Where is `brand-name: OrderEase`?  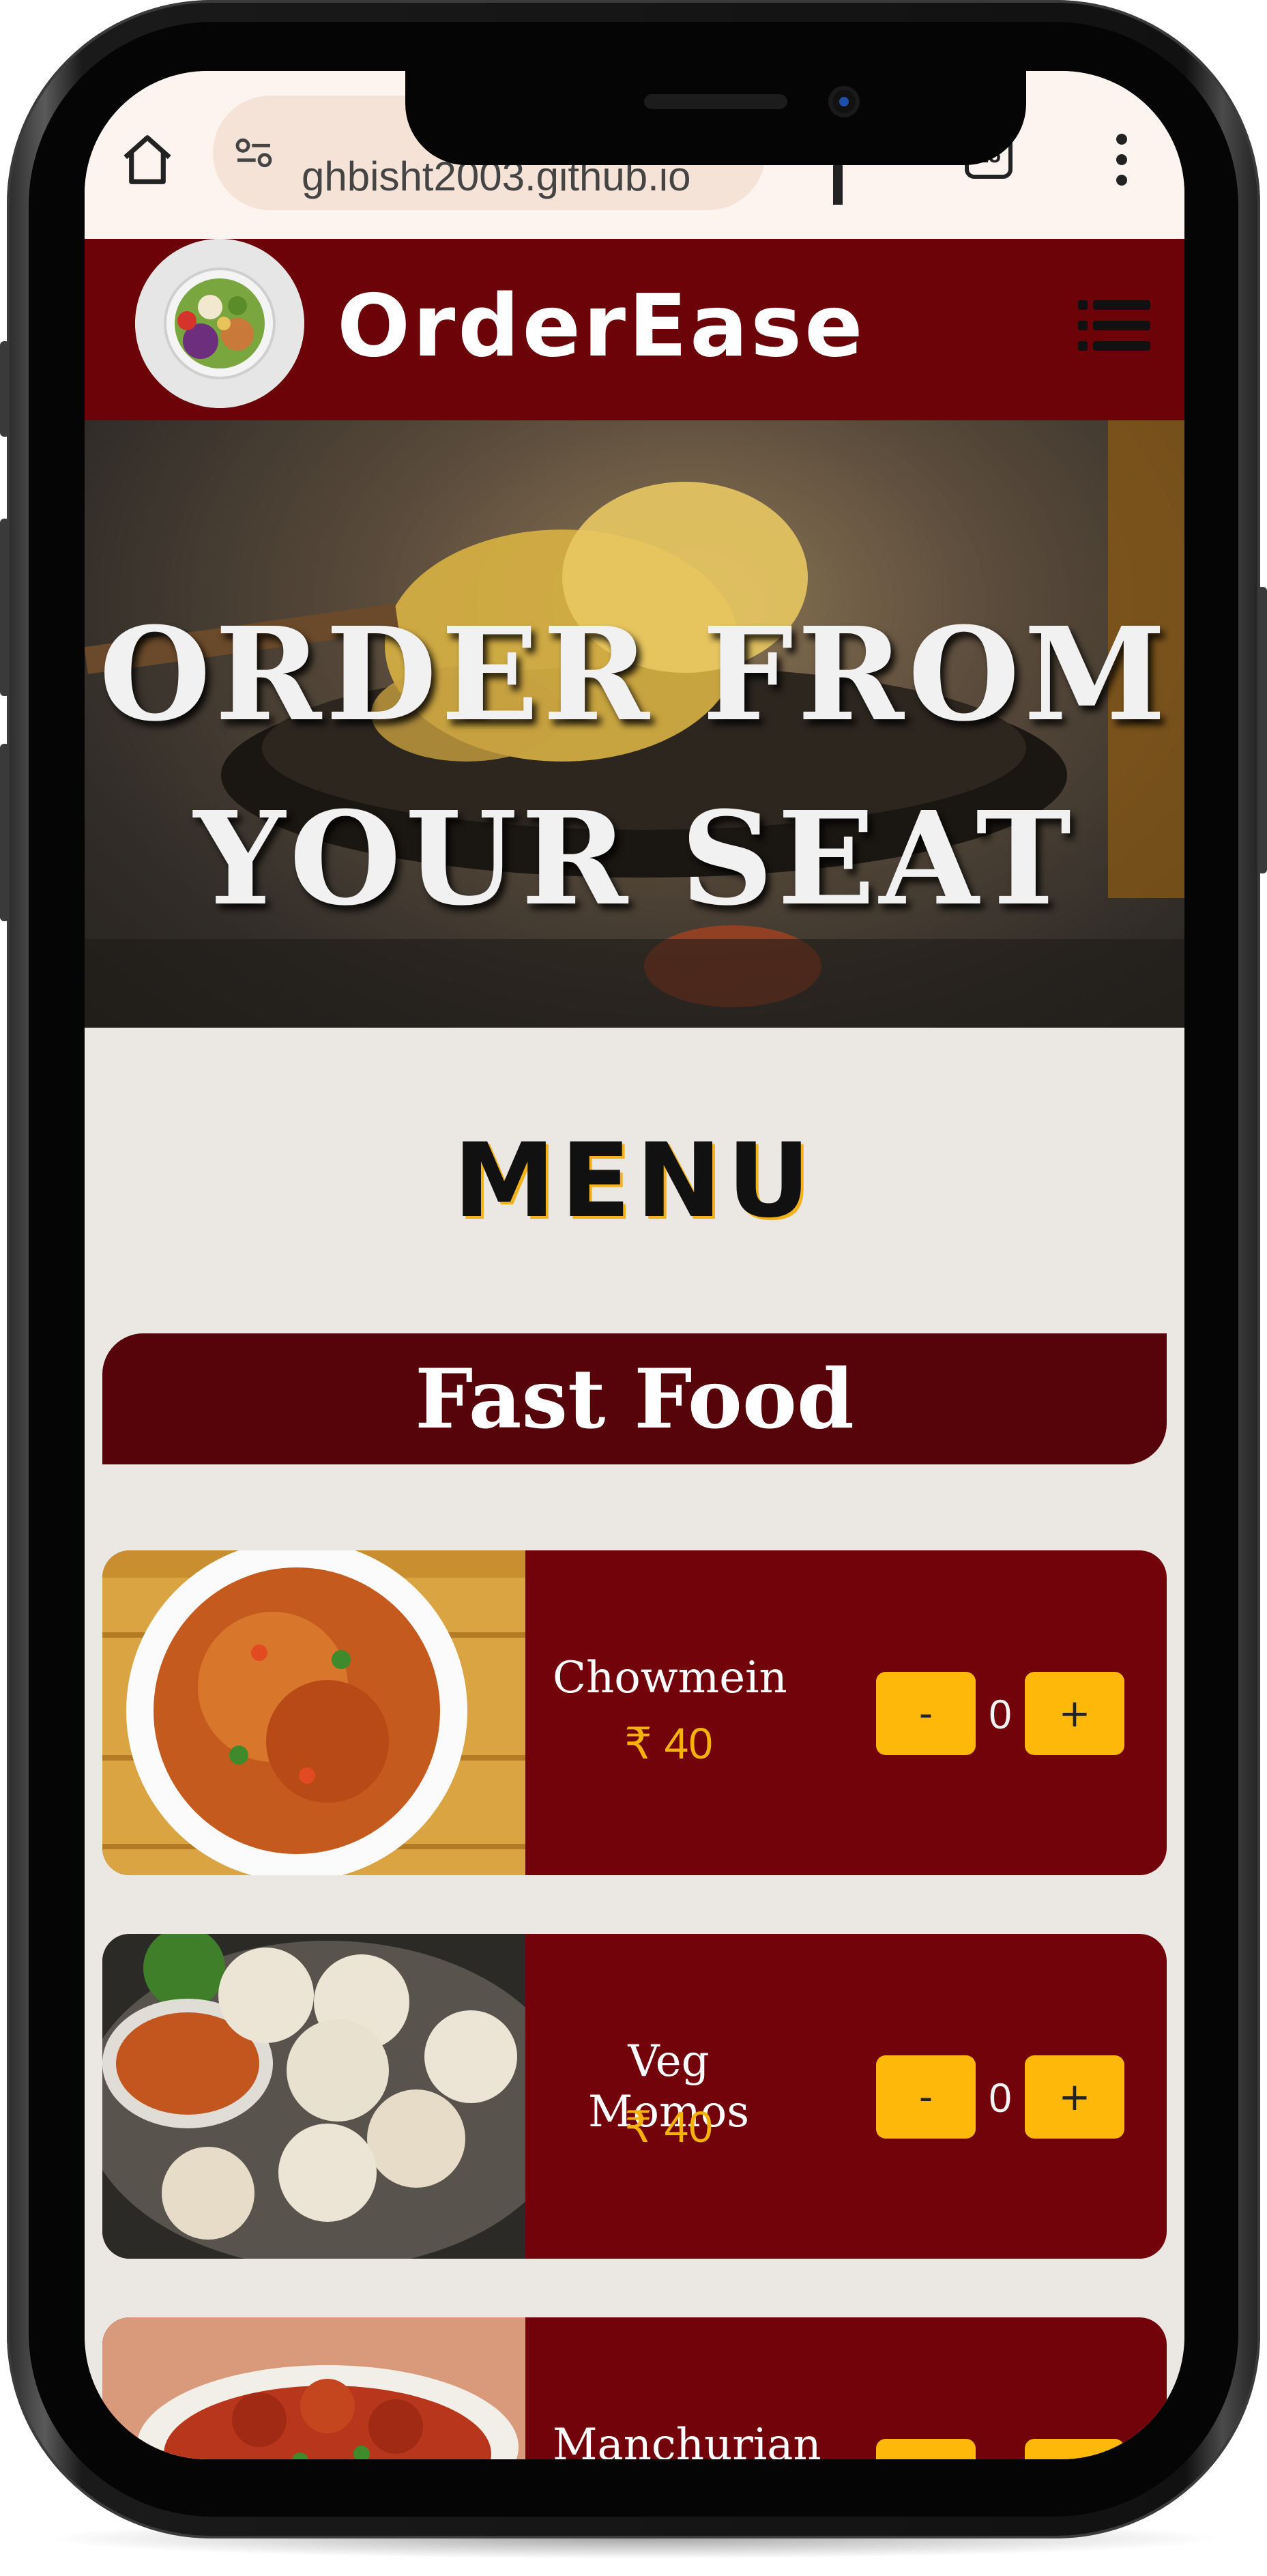
brand-name: OrderEase is located at coordinates (601, 326).